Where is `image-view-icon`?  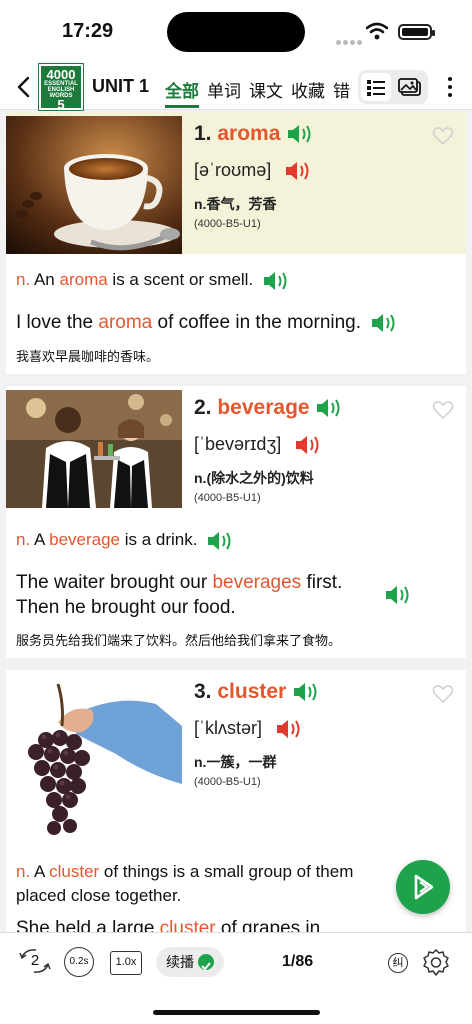 image-view-icon is located at coordinates (409, 87).